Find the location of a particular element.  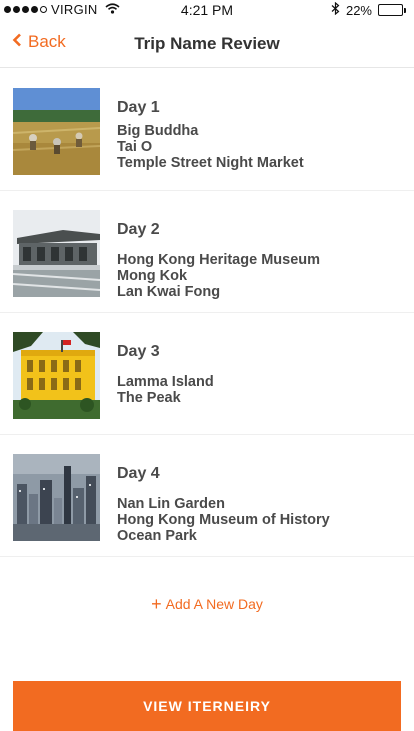

navigation-bar: Back Trip Name Review is located at coordinates (207, 44).